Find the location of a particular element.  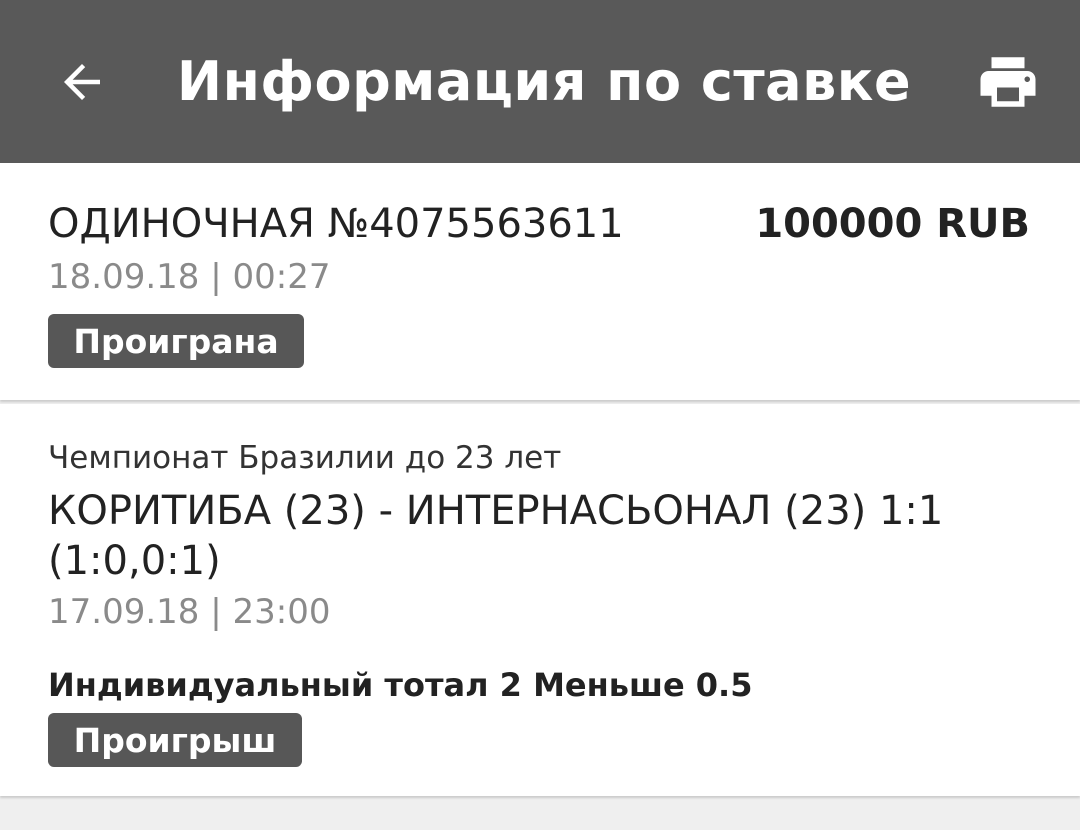

print-button is located at coordinates (1008, 82).